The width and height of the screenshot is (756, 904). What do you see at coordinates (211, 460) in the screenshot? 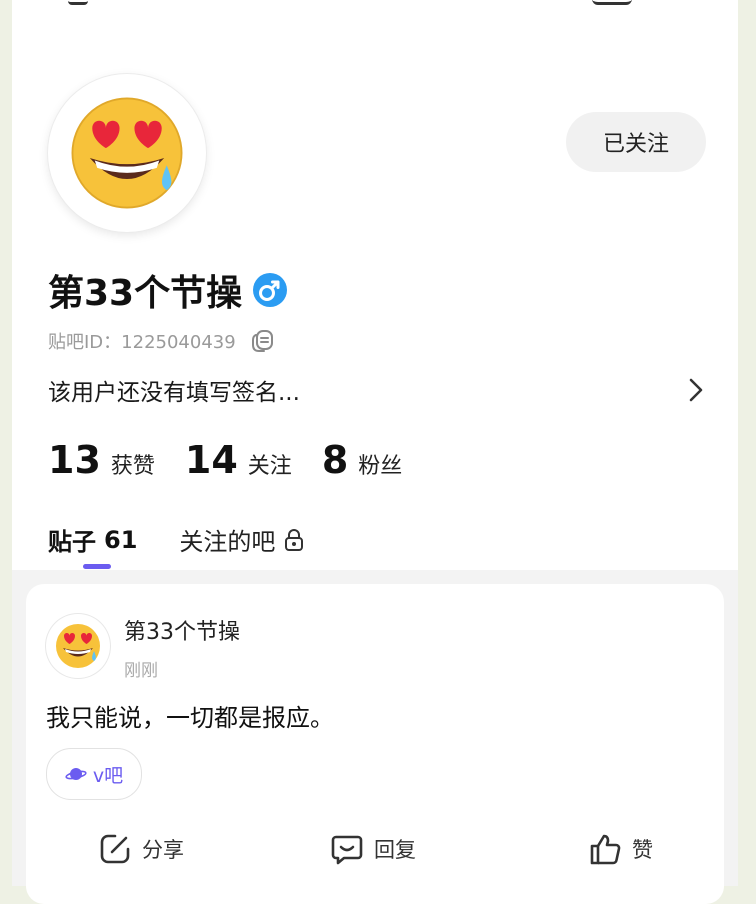
I see `following-count: 14` at bounding box center [211, 460].